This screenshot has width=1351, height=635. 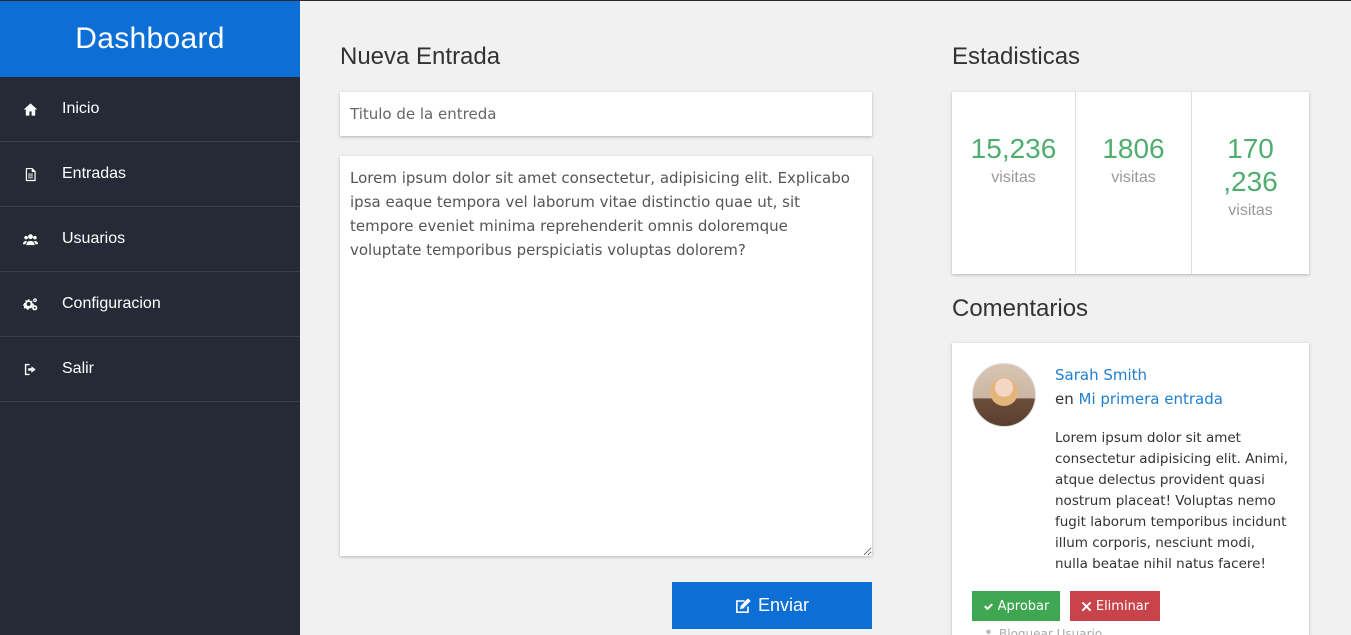 I want to click on comments-title: Comentarios, so click(x=1020, y=308).